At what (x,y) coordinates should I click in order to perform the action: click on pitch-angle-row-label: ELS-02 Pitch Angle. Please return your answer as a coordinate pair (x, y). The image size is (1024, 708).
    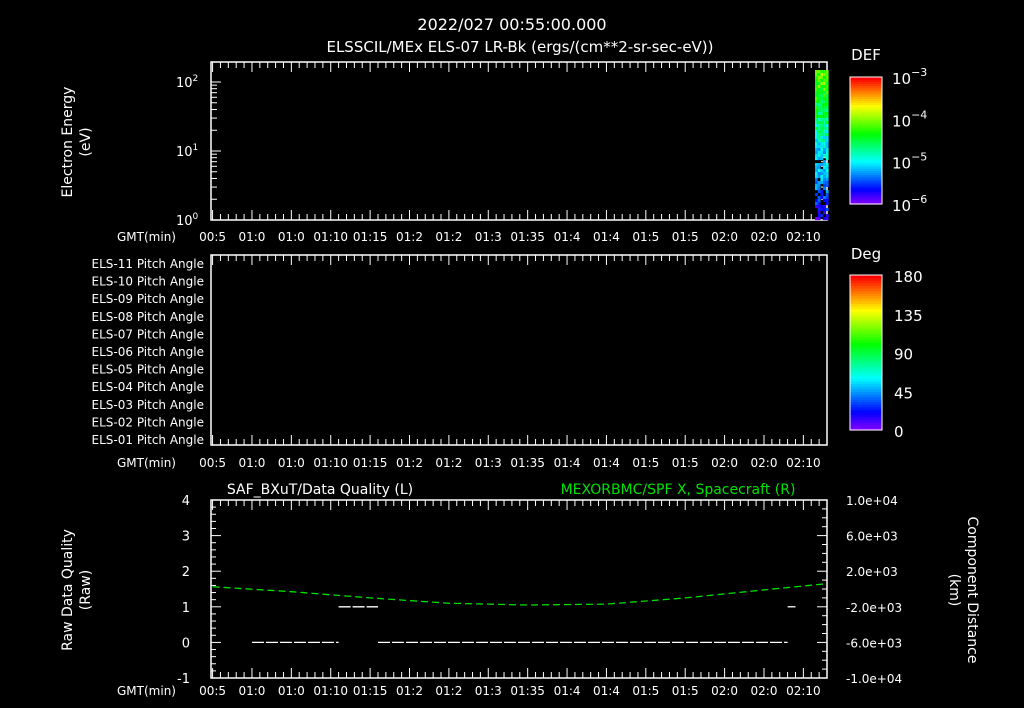
    Looking at the image, I should click on (148, 422).